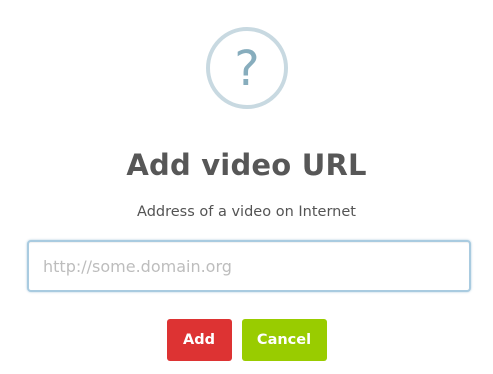 The image size is (493, 374). What do you see at coordinates (249, 266) in the screenshot?
I see `video-url-input` at bounding box center [249, 266].